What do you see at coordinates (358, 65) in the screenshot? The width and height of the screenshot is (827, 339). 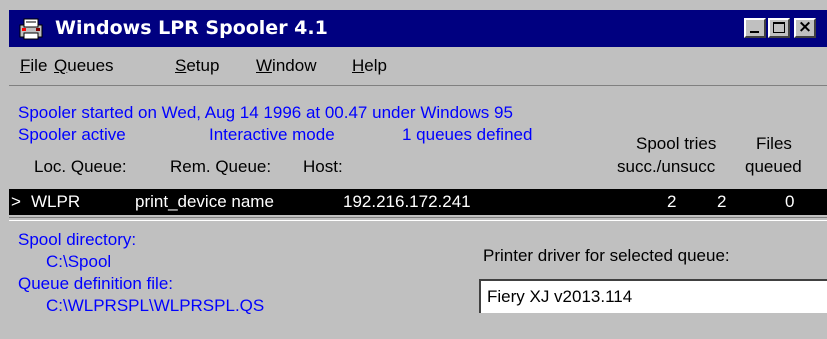 I see `menu-help-mnemonic: H` at bounding box center [358, 65].